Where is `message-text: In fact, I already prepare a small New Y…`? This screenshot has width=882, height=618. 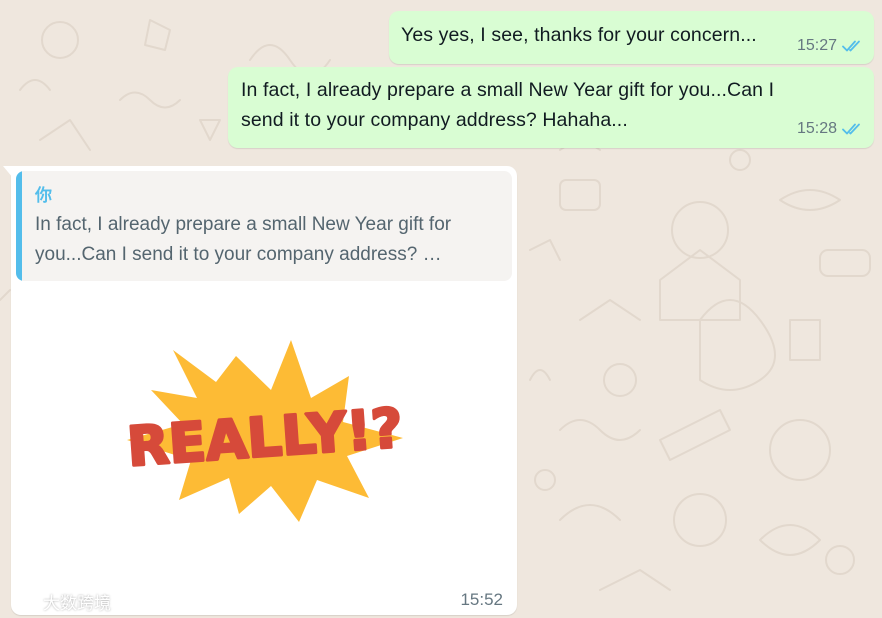
message-text: In fact, I already prepare a small New Y… is located at coordinates (508, 105).